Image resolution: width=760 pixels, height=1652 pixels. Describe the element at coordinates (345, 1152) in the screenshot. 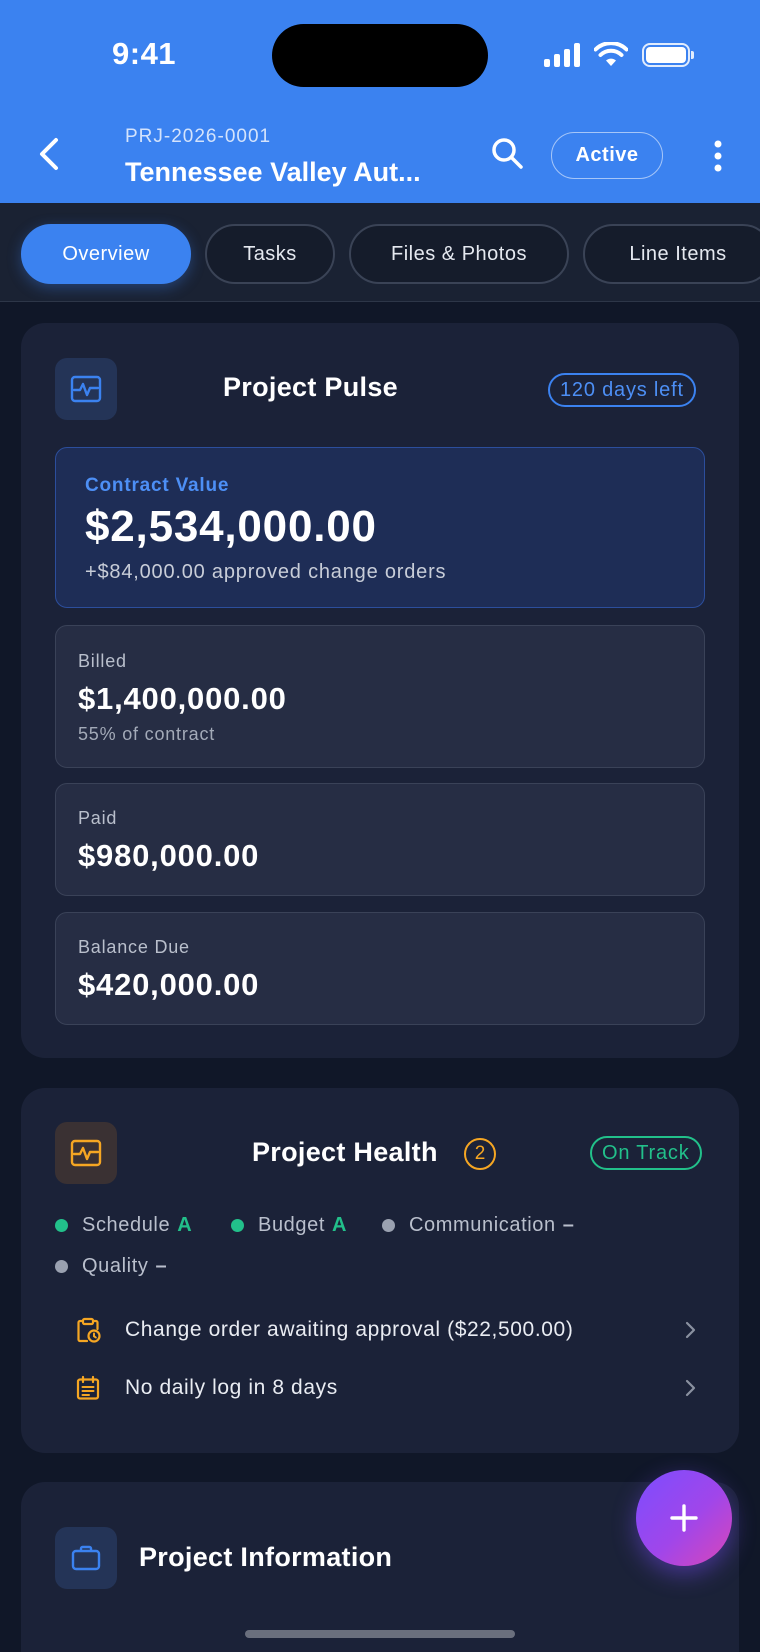

I see `health-title: Project Health` at that location.